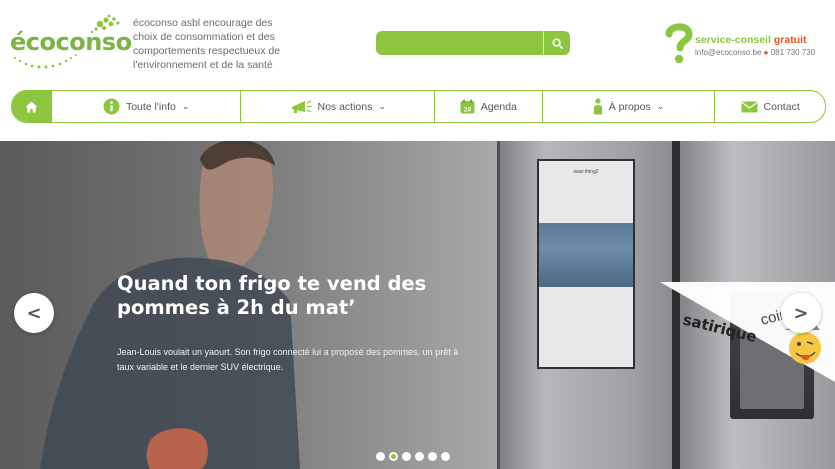  I want to click on nav-item-label: Toute l'info, so click(150, 106).